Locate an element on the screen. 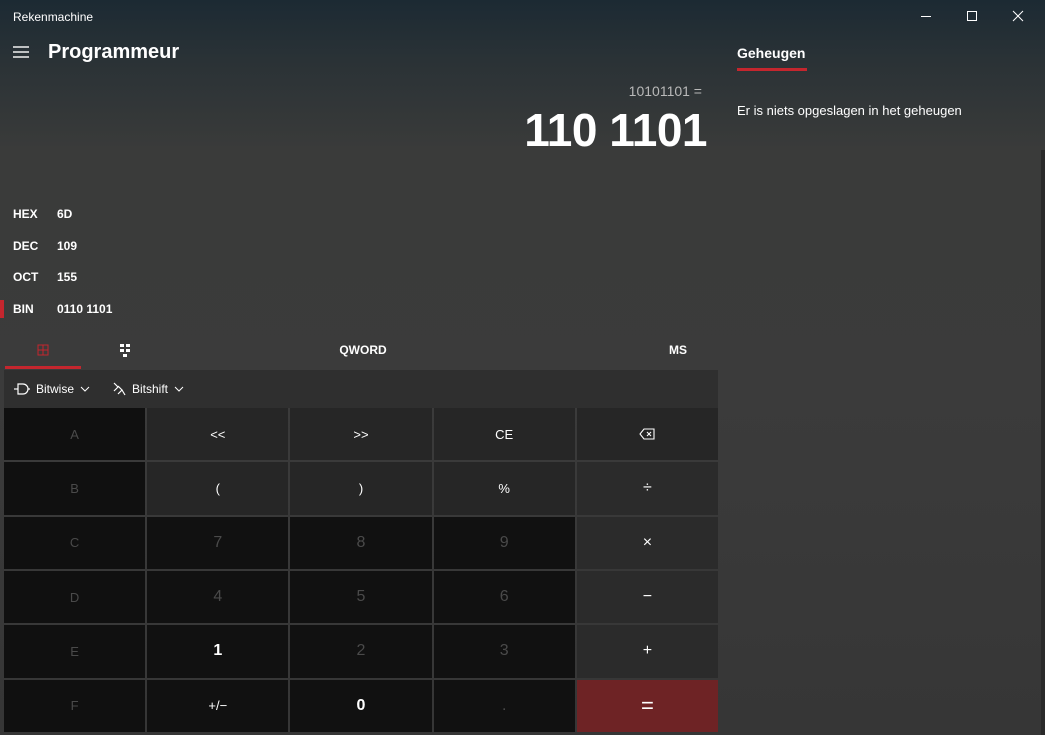  memory-empty-message: Er is niets opgeslagen in het geheugen is located at coordinates (849, 110).